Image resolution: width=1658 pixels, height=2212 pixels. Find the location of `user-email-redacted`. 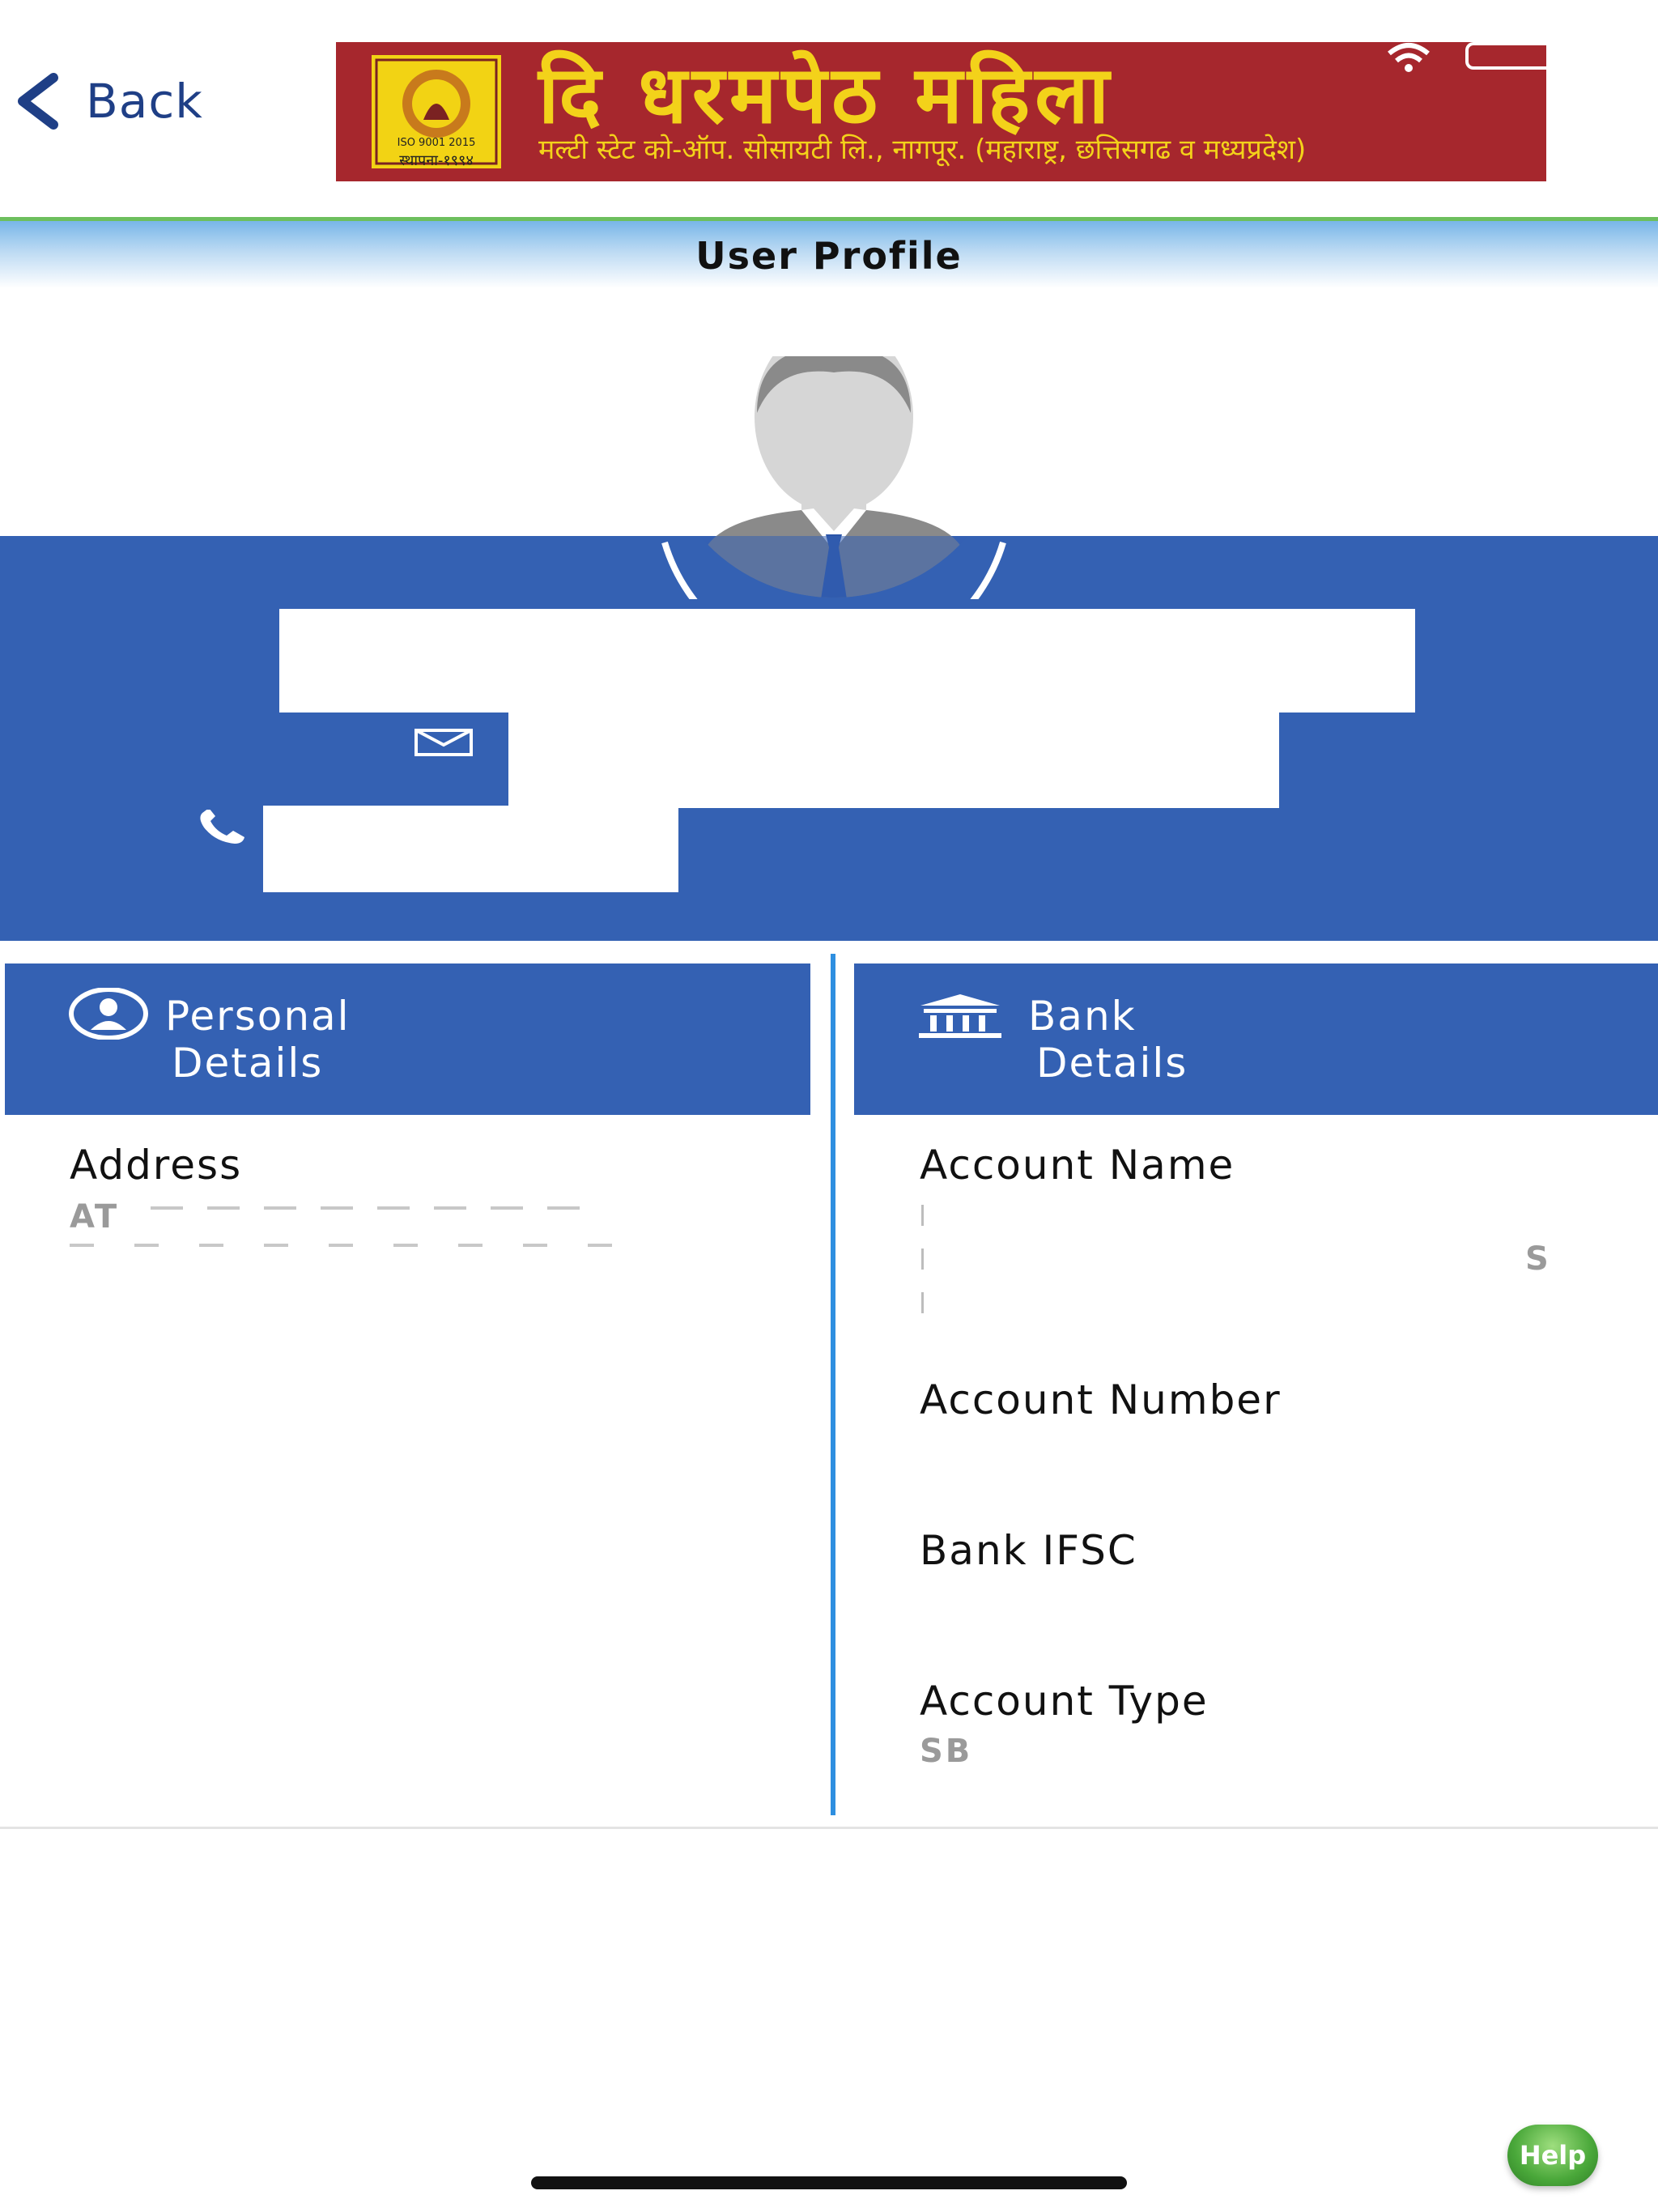

user-email-redacted is located at coordinates (893, 761).